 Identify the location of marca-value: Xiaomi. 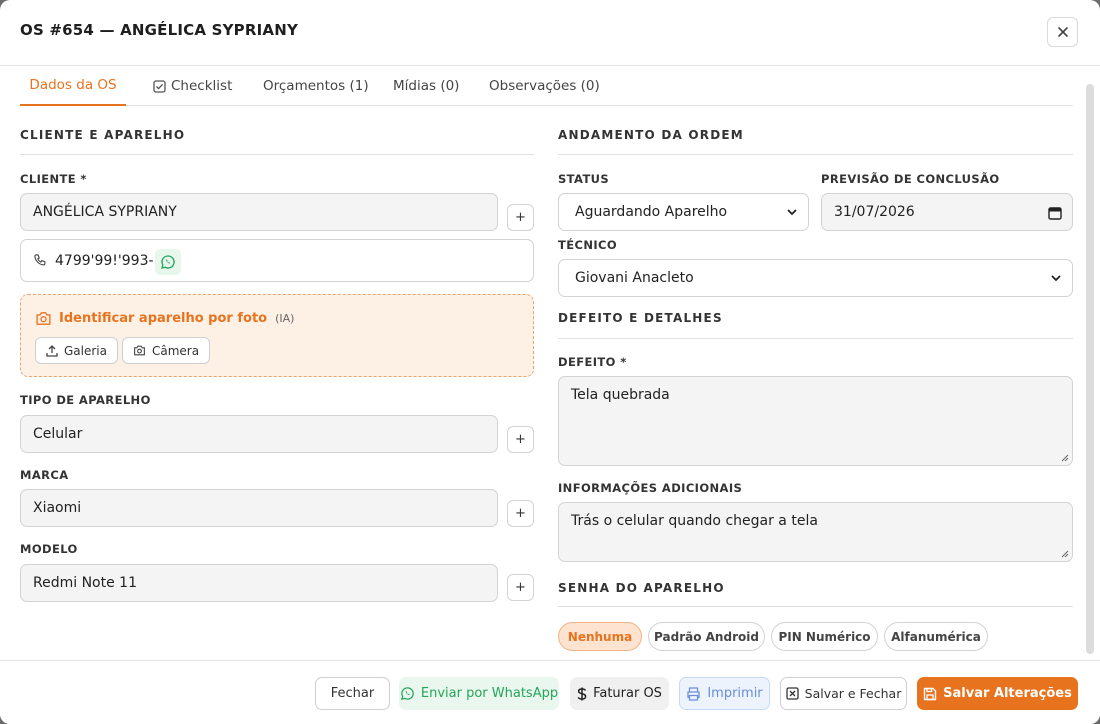
(57, 508).